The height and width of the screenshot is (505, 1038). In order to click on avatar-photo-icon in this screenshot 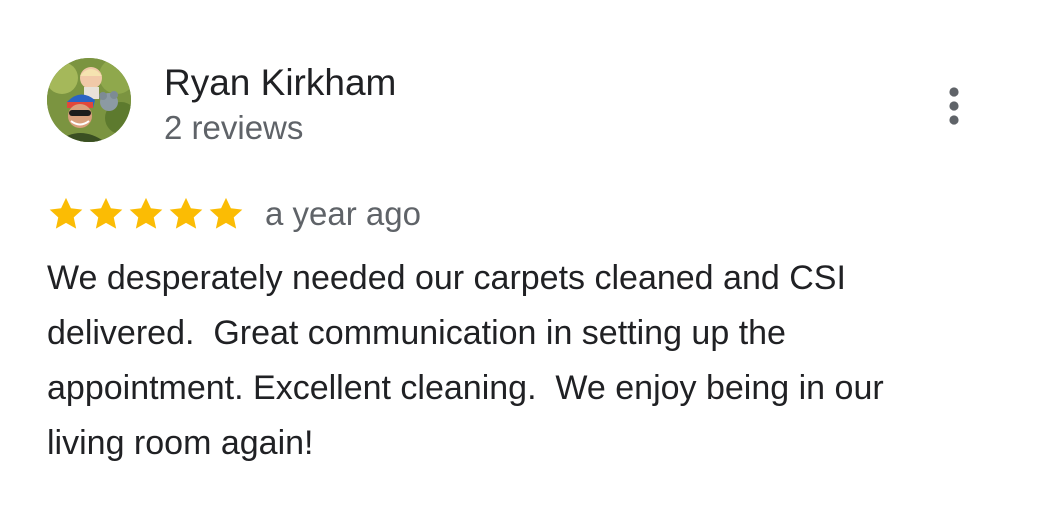, I will do `click(89, 100)`.